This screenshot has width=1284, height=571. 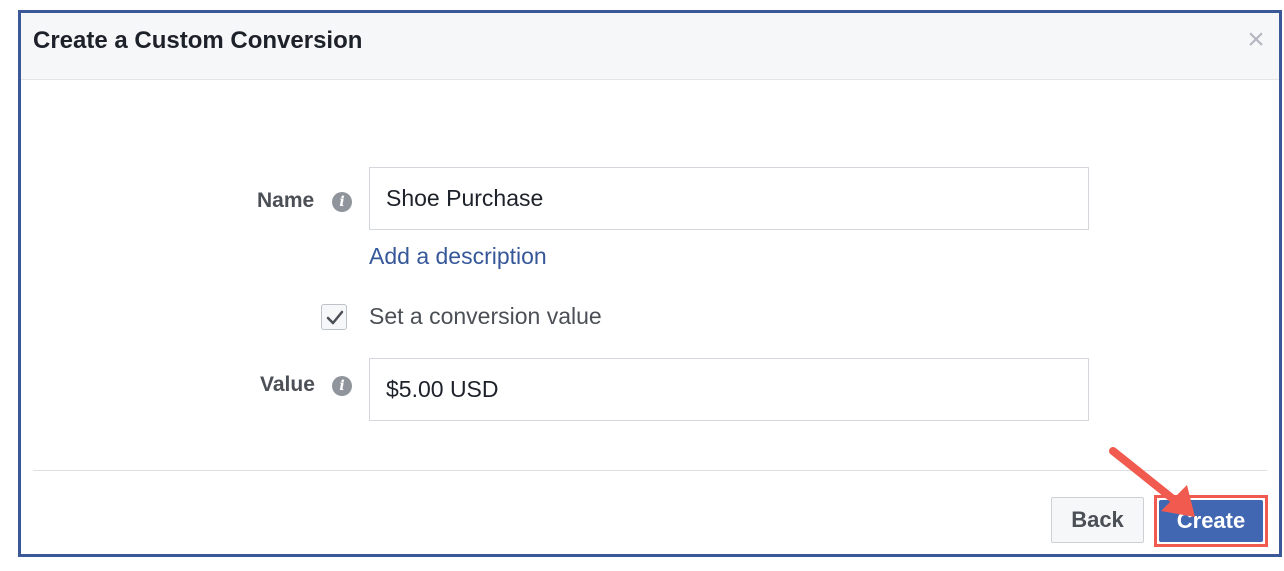 I want to click on value-label: Value, so click(x=287, y=384).